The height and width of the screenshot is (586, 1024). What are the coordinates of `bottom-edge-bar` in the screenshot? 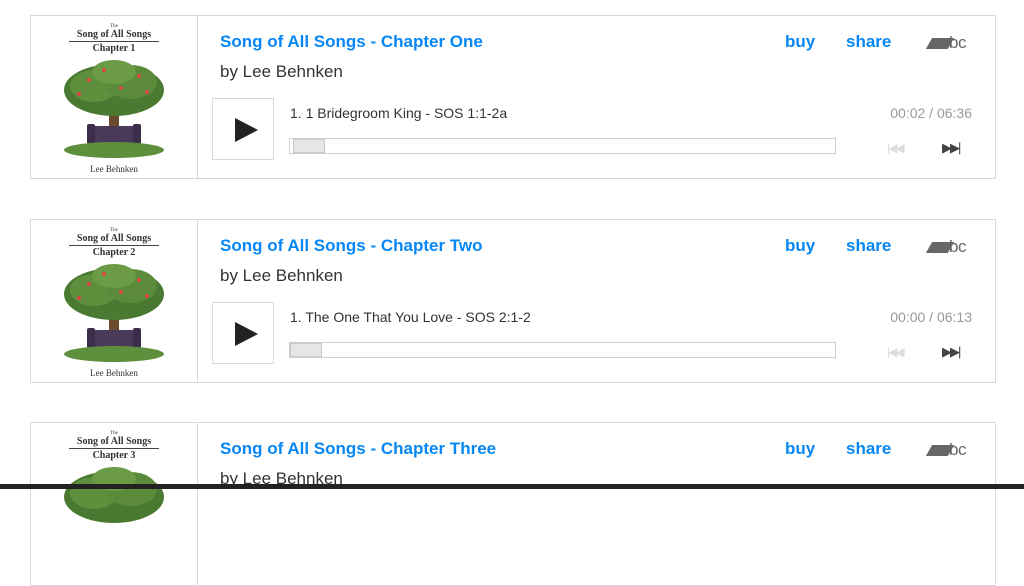 It's located at (512, 486).